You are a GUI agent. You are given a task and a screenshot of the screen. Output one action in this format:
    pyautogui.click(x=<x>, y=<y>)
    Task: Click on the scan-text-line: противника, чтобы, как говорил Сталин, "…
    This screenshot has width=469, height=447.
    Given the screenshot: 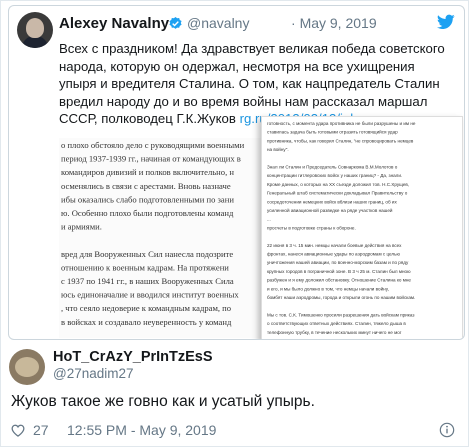 What is the action you would take?
    pyautogui.click(x=340, y=140)
    